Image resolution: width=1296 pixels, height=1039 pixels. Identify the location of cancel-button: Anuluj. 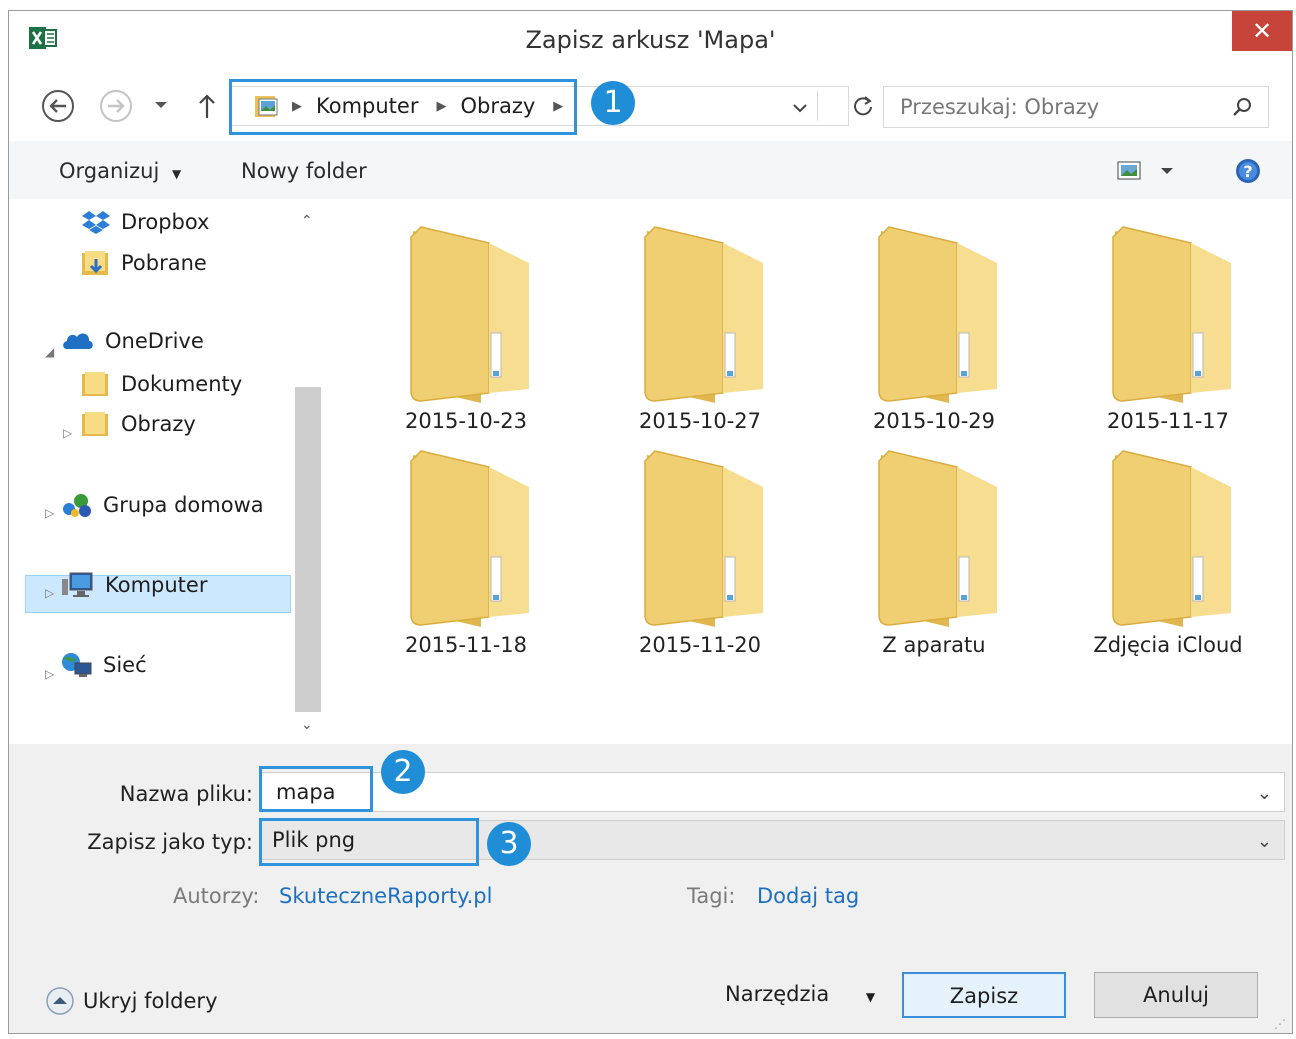
(1176, 995).